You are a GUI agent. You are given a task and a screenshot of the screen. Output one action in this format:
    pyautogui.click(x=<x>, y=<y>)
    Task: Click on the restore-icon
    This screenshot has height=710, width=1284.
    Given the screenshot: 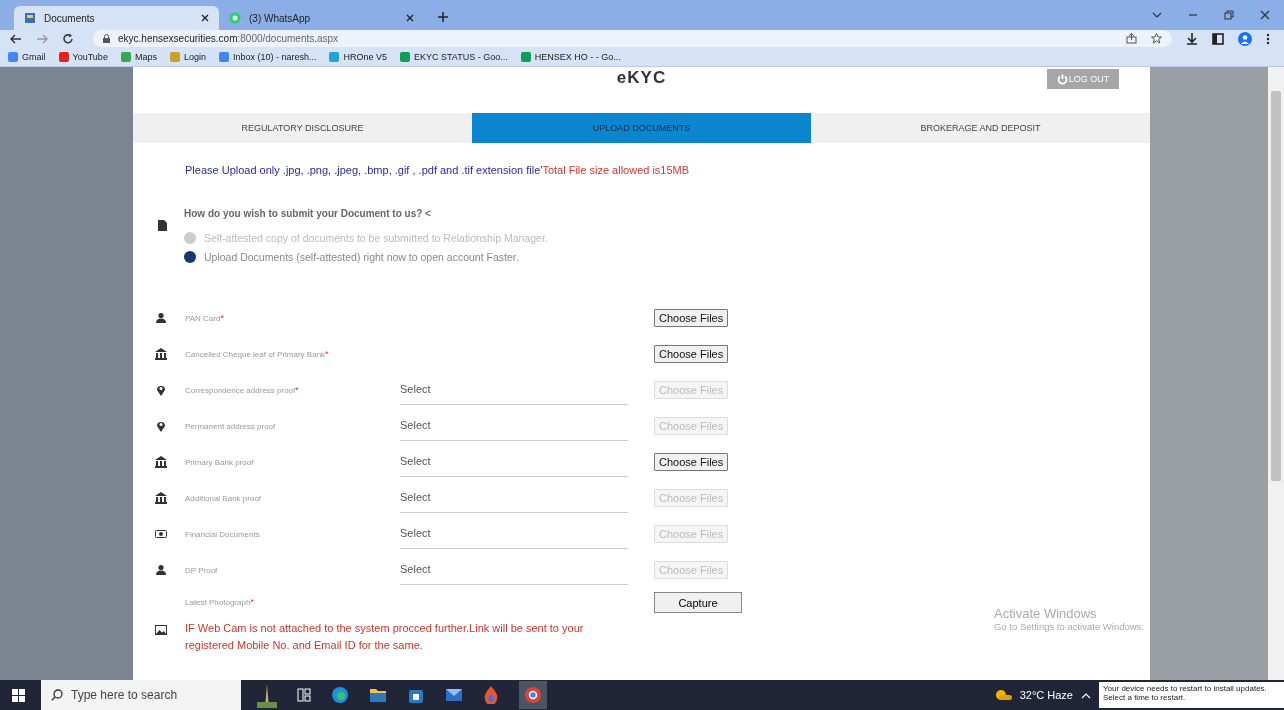 What is the action you would take?
    pyautogui.click(x=1229, y=15)
    